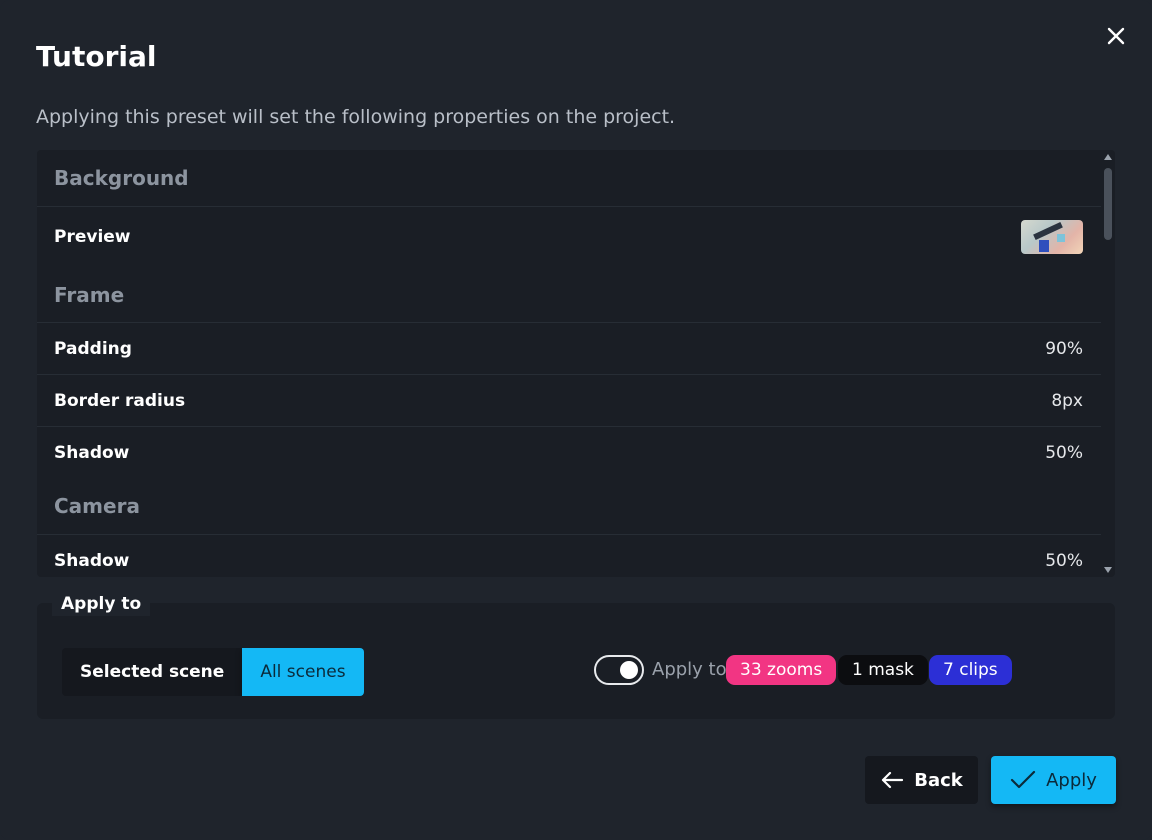 Image resolution: width=1152 pixels, height=840 pixels. I want to click on clips-chip: 7 clips, so click(970, 670).